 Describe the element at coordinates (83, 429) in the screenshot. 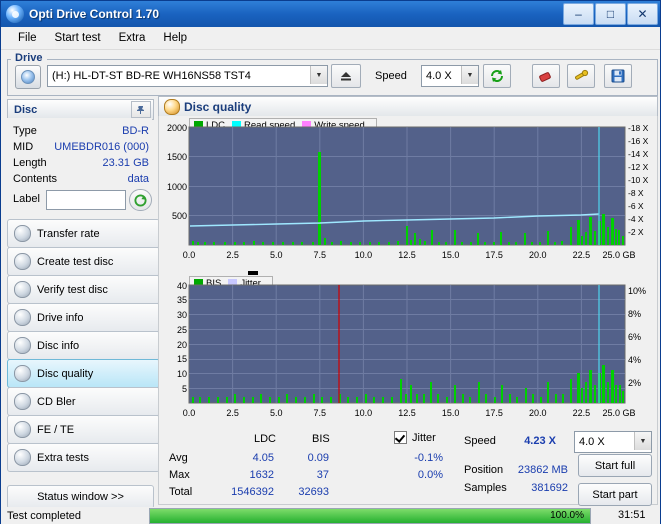

I see `sidebar-item-fe-te: FE / TE` at that location.